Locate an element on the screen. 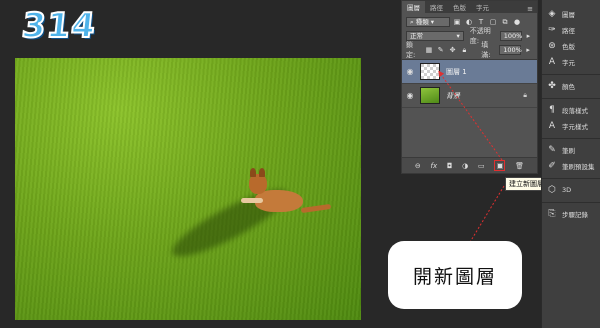 The image size is (600, 328). dock-item-3d: ⬡ 3D is located at coordinates (571, 190).